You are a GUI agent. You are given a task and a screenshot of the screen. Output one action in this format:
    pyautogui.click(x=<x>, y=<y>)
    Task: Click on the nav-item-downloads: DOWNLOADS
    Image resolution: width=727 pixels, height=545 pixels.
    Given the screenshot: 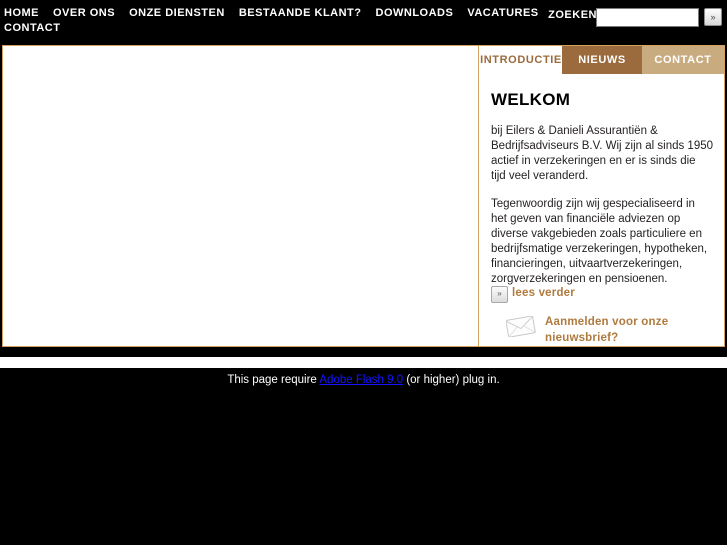 What is the action you would take?
    pyautogui.click(x=422, y=13)
    